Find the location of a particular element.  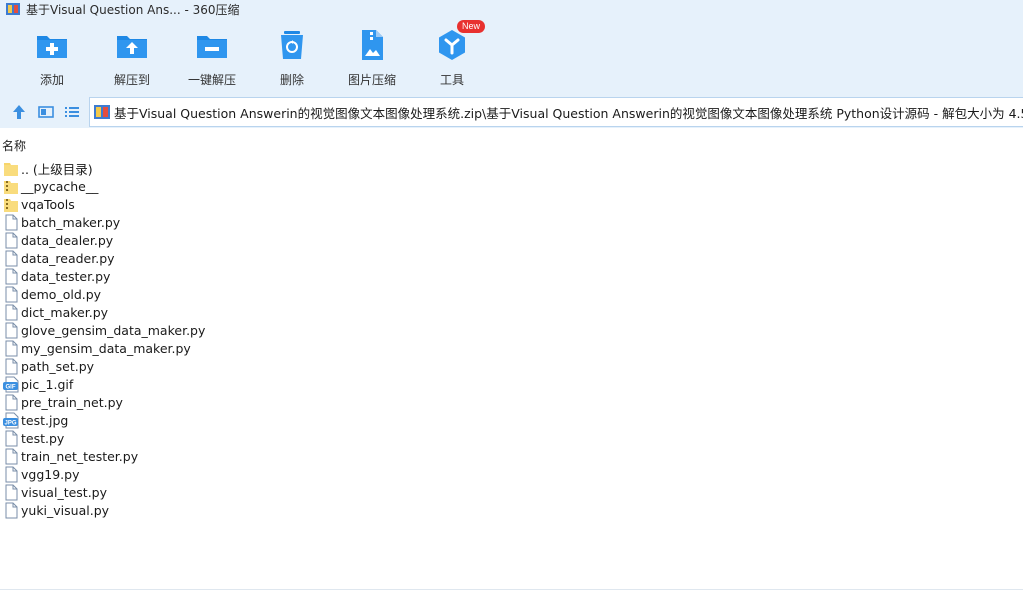

svg-text: JPG is located at coordinates (10, 423).